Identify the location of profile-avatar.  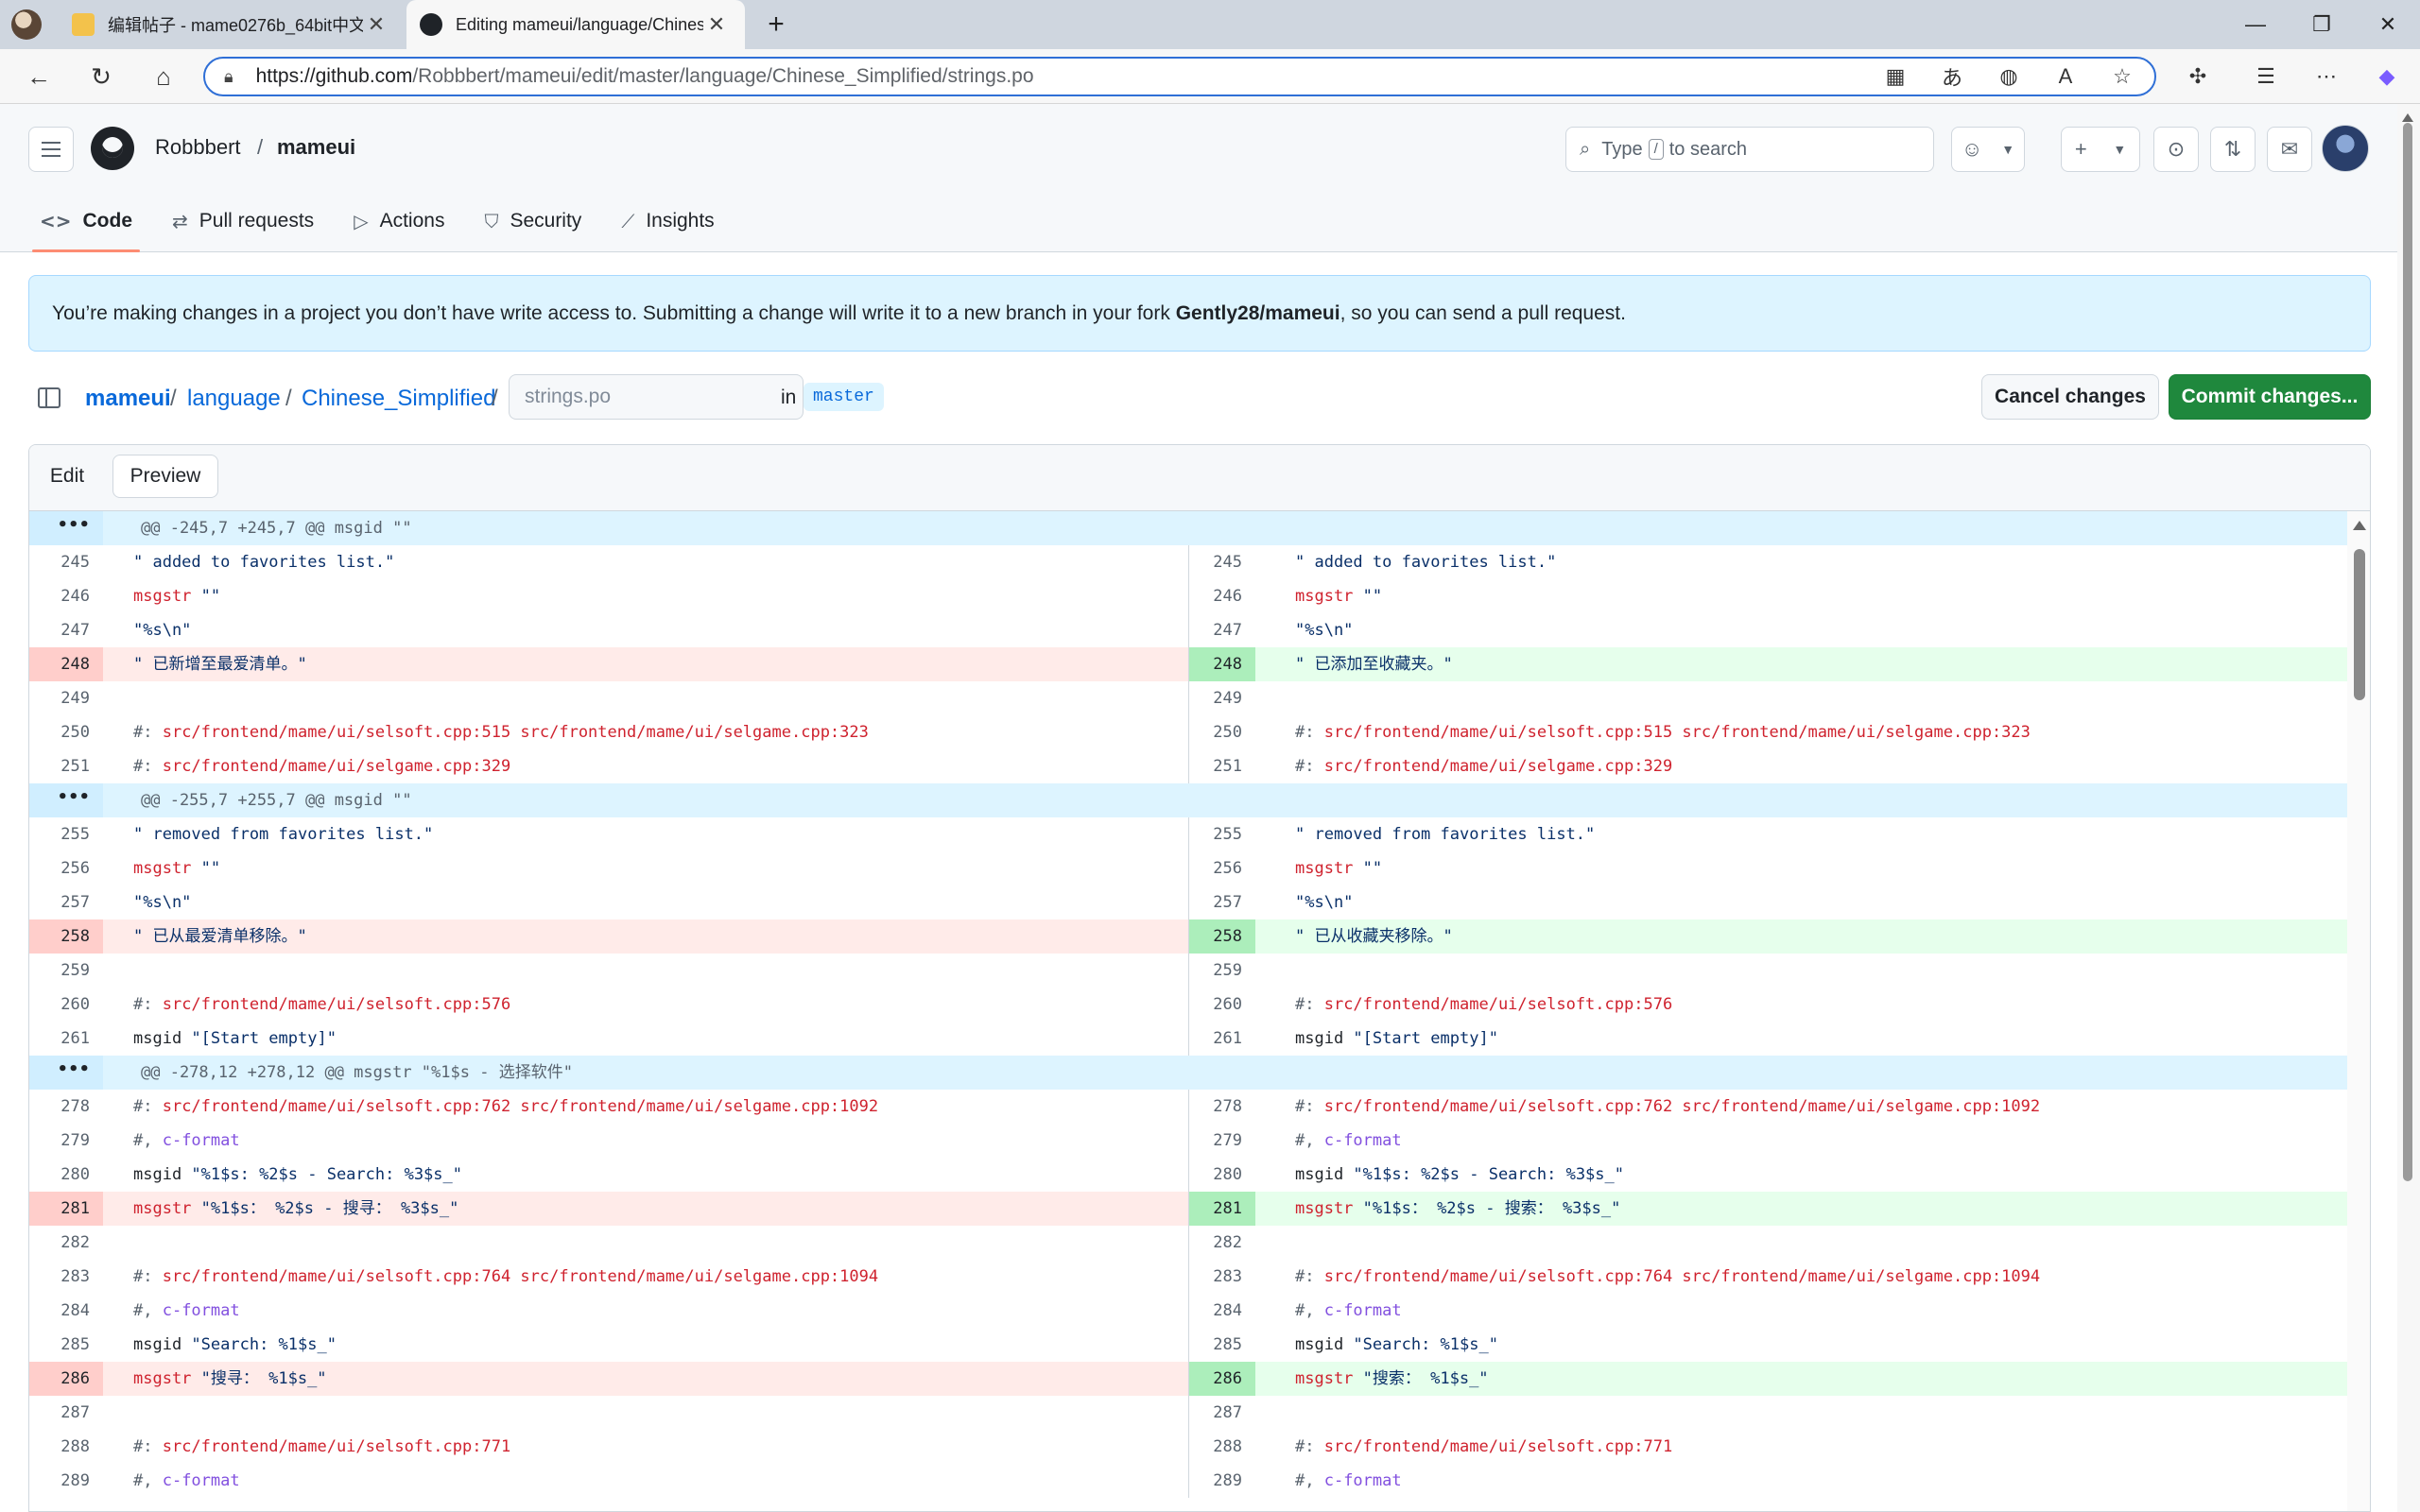
(26, 24).